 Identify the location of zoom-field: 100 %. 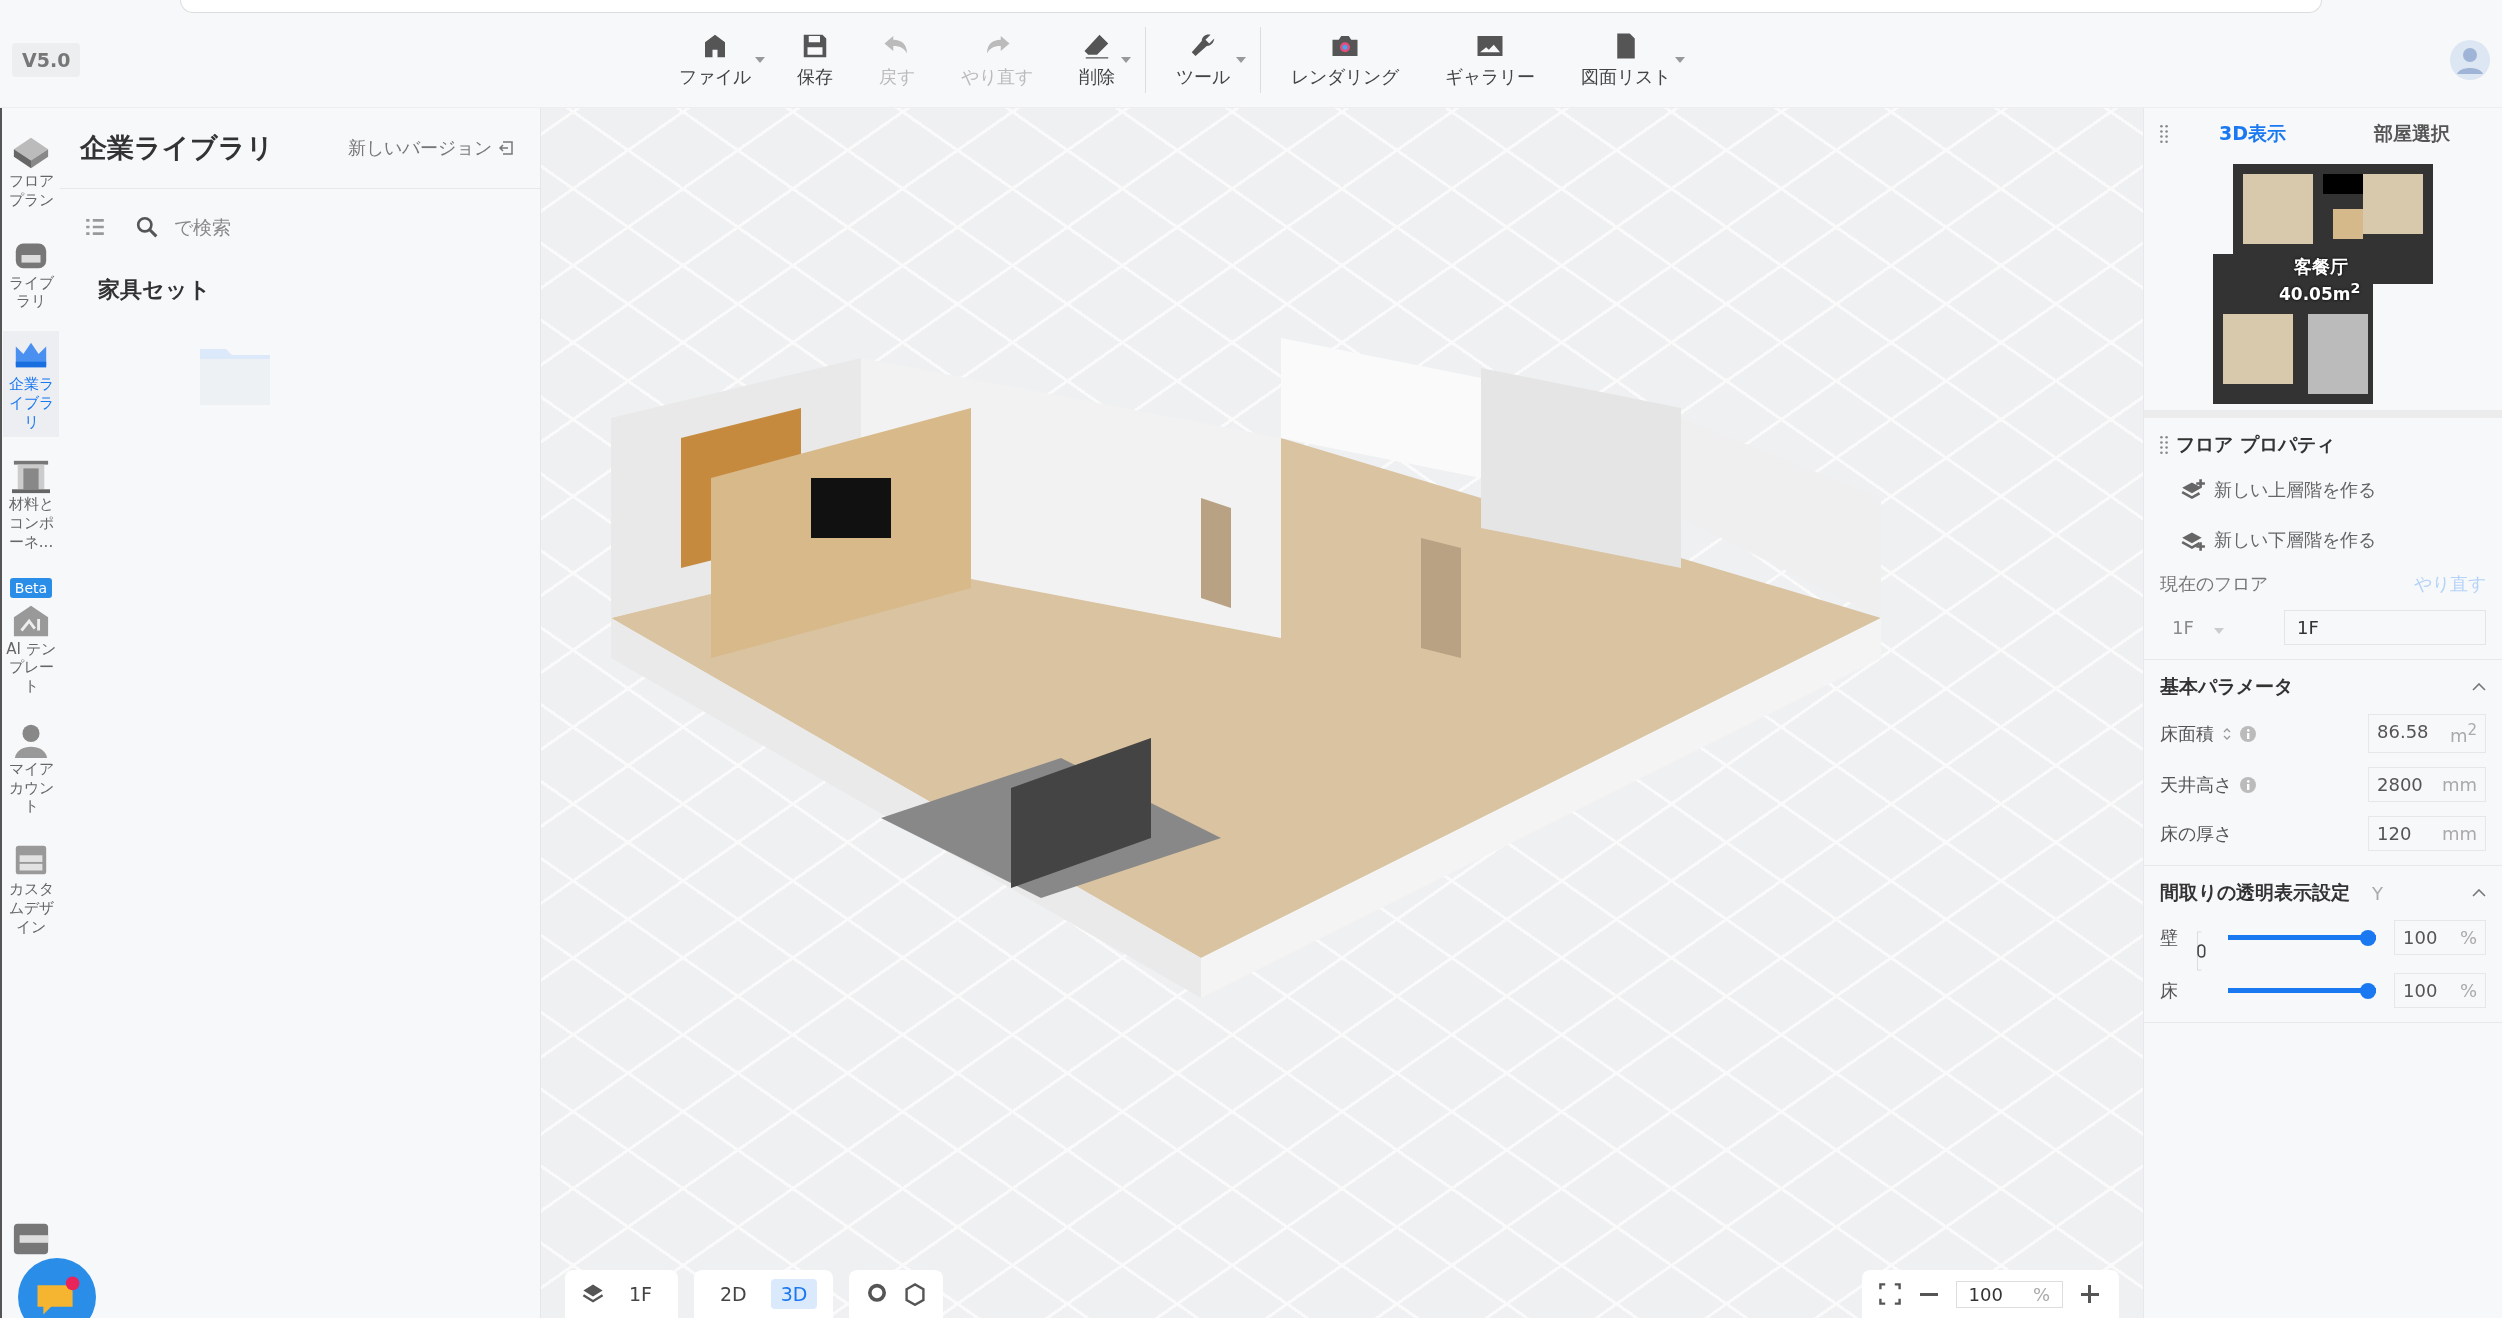
(2009, 1294).